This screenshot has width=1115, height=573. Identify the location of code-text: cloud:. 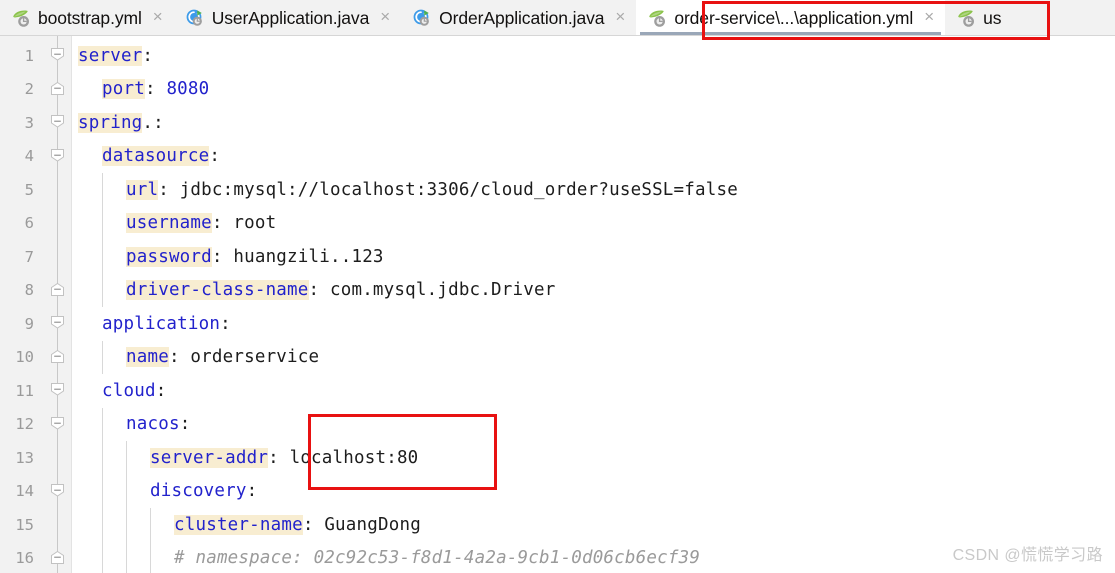
(134, 391).